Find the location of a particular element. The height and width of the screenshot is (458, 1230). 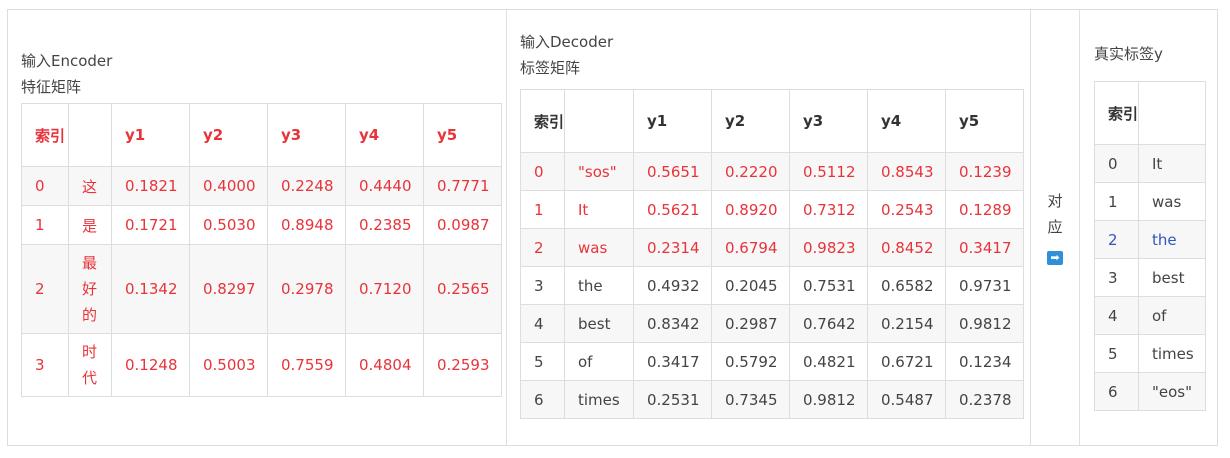

table-cell: 时代 is located at coordinates (90, 365).